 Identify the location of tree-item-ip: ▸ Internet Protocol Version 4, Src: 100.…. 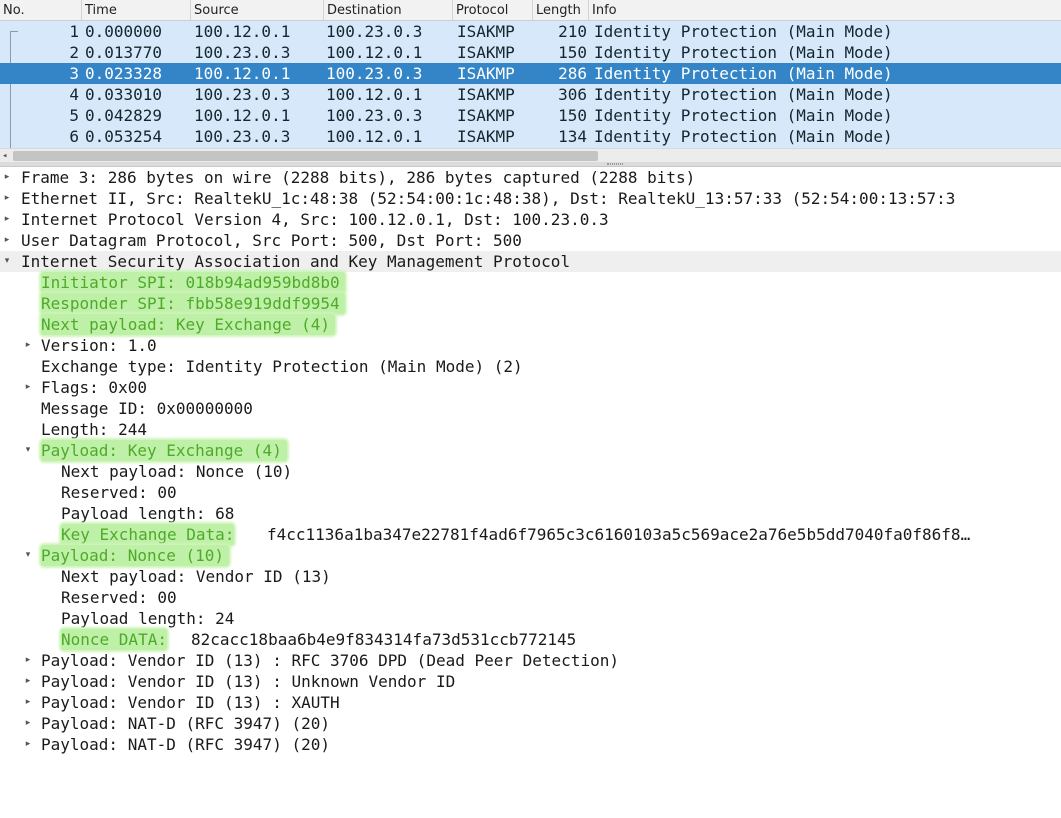
(530, 219).